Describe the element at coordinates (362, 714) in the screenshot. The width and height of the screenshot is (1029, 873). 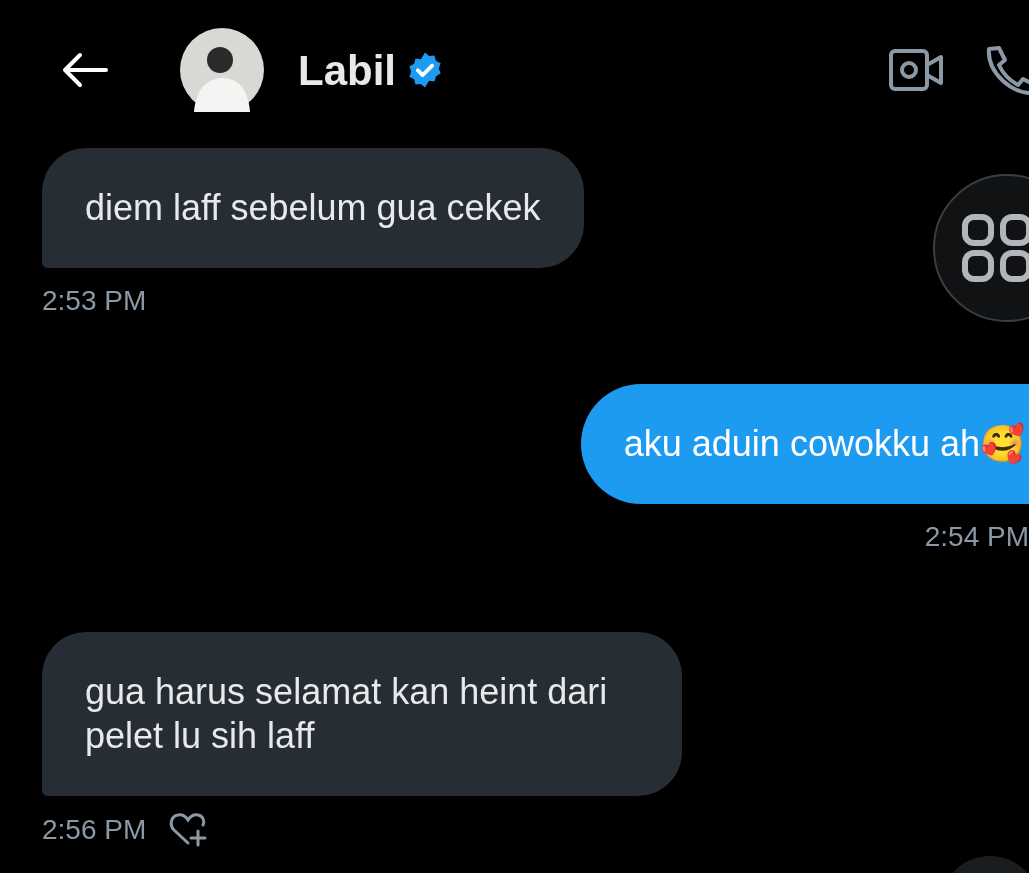
I see `message-bubble: gua harus selamat kan heint dari pelet lu sih laff` at that location.